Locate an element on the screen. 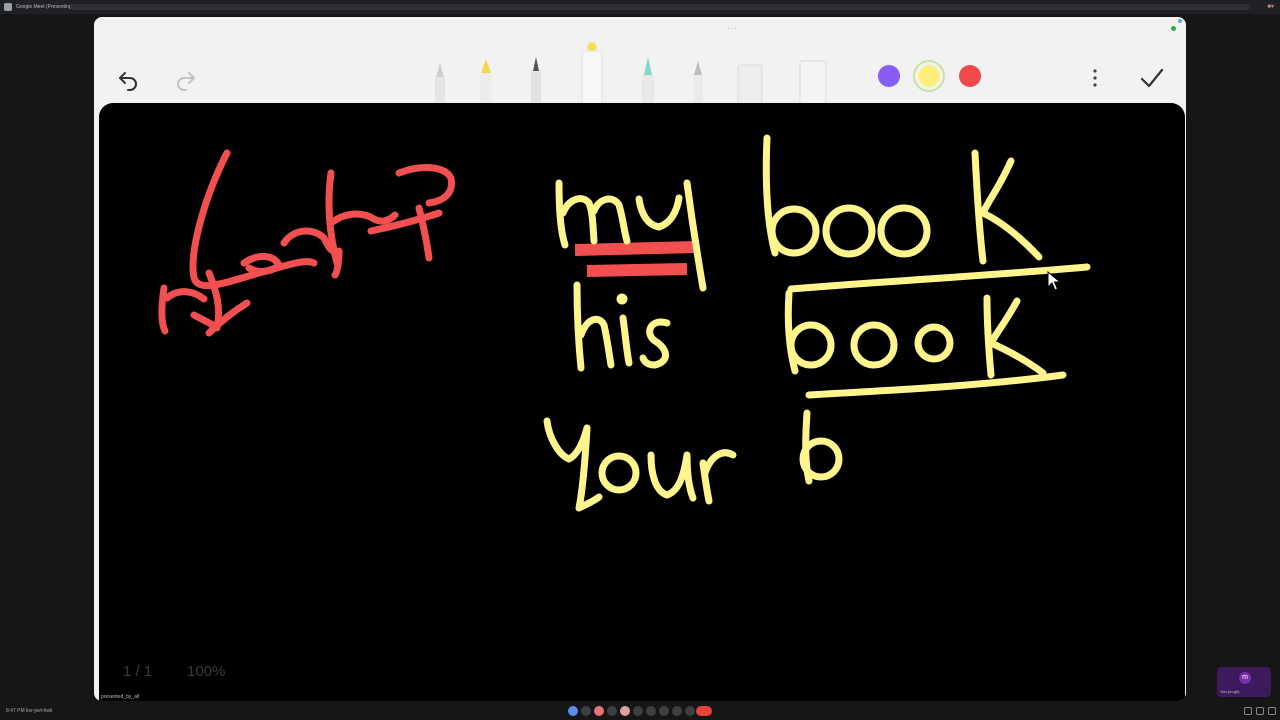 The height and width of the screenshot is (720, 1280). activities-icon is located at coordinates (1272, 711).